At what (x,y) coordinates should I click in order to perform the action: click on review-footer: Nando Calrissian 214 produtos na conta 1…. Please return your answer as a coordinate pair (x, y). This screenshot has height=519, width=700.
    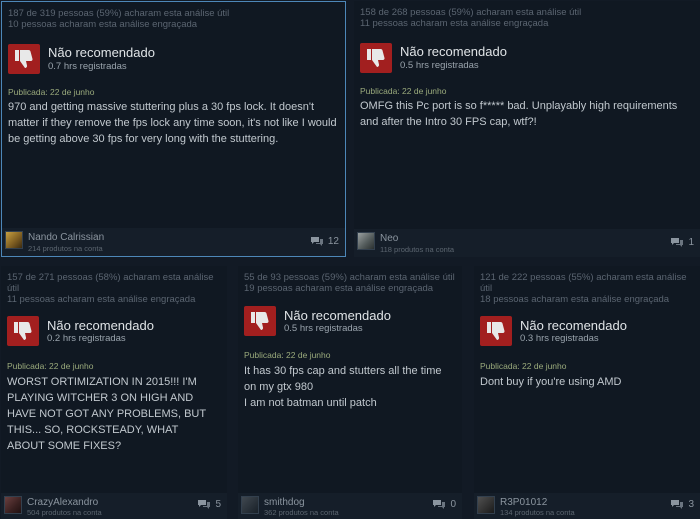
    Looking at the image, I should click on (173, 242).